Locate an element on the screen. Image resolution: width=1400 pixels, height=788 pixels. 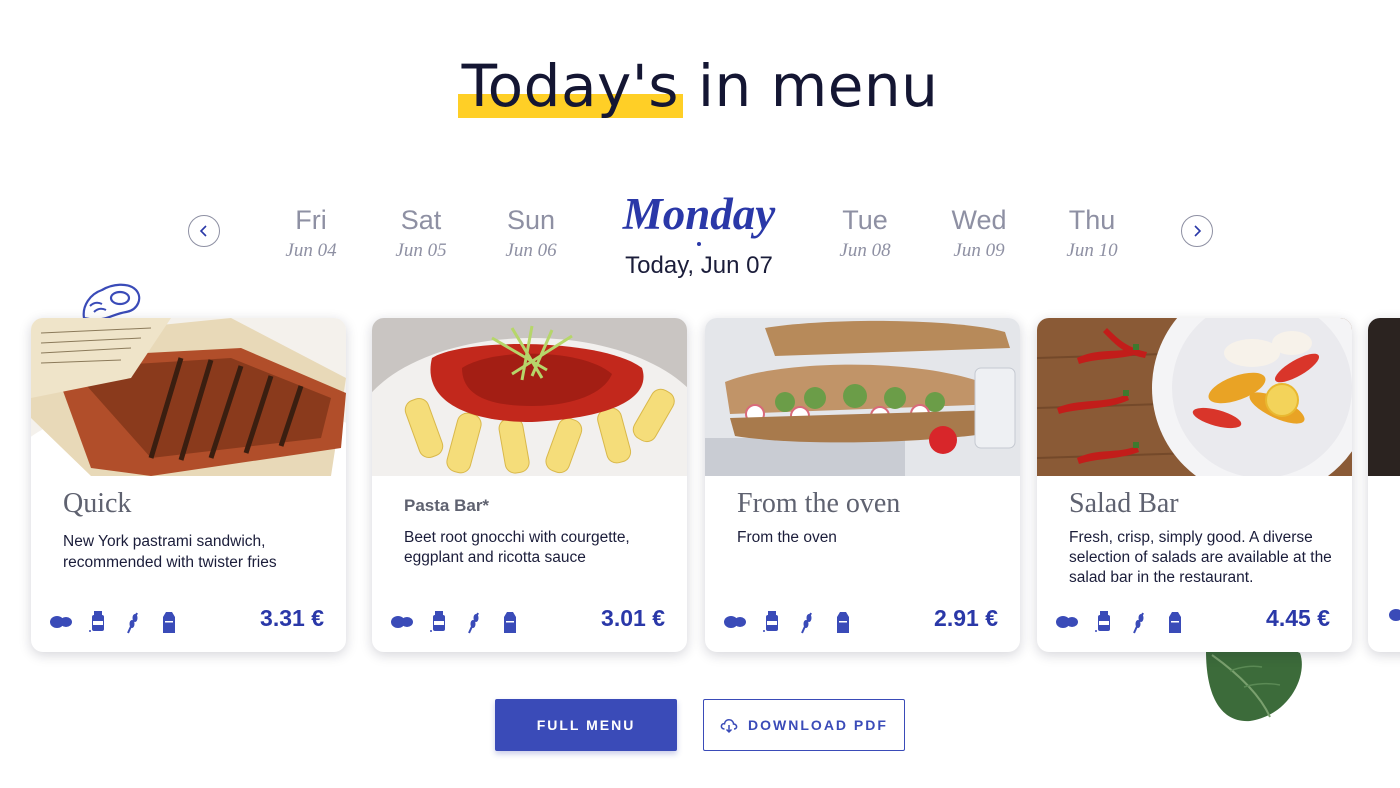
card-price: 4.45 € is located at coordinates (1298, 618).